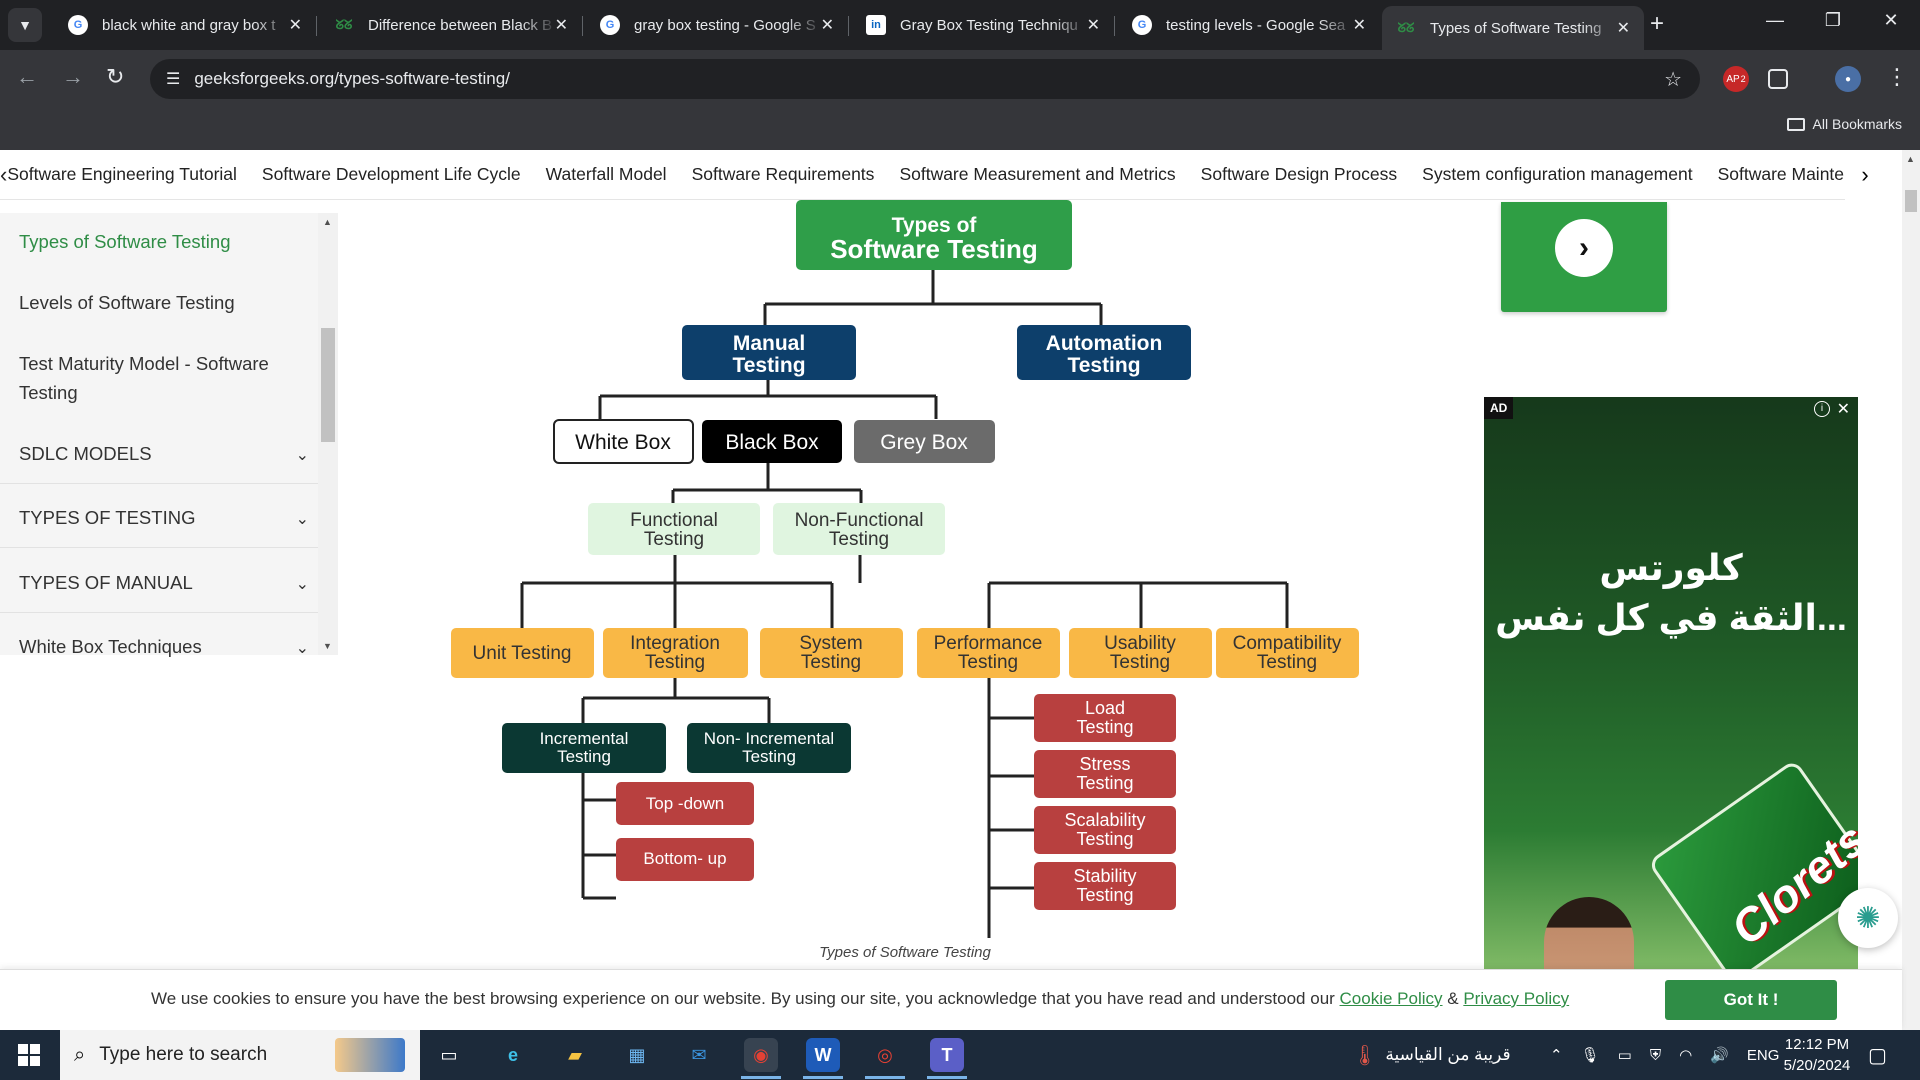 This screenshot has width=1920, height=1080. What do you see at coordinates (606, 174) in the screenshot?
I see `topnav-item: Waterfall Model` at bounding box center [606, 174].